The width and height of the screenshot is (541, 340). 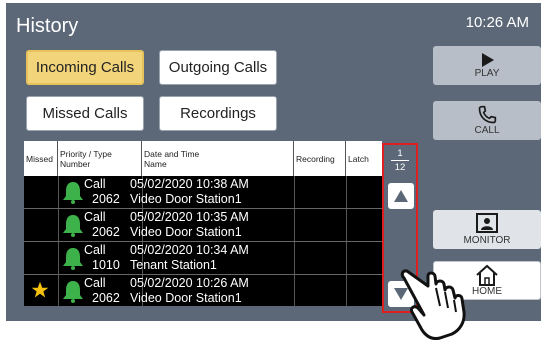 What do you see at coordinates (100, 158) in the screenshot?
I see `col-priority-type: Priority / Type Number` at bounding box center [100, 158].